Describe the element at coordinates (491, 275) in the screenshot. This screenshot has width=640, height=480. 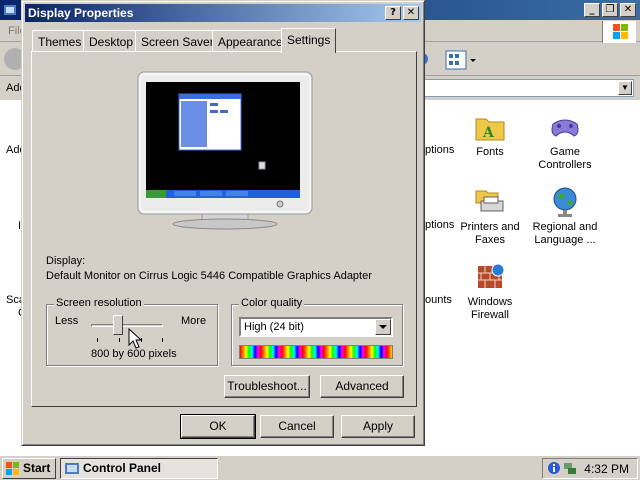
I see `firewall-icon` at that location.